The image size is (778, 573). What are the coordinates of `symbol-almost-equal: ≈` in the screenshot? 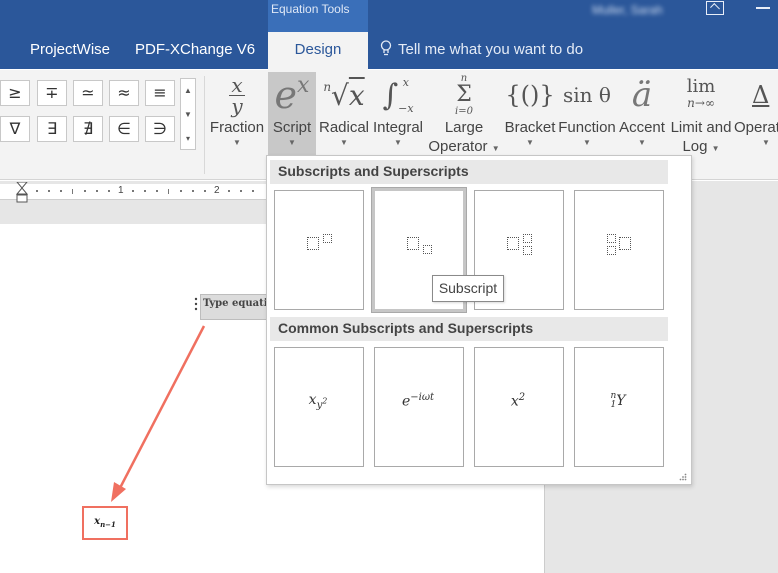 It's located at (124, 93).